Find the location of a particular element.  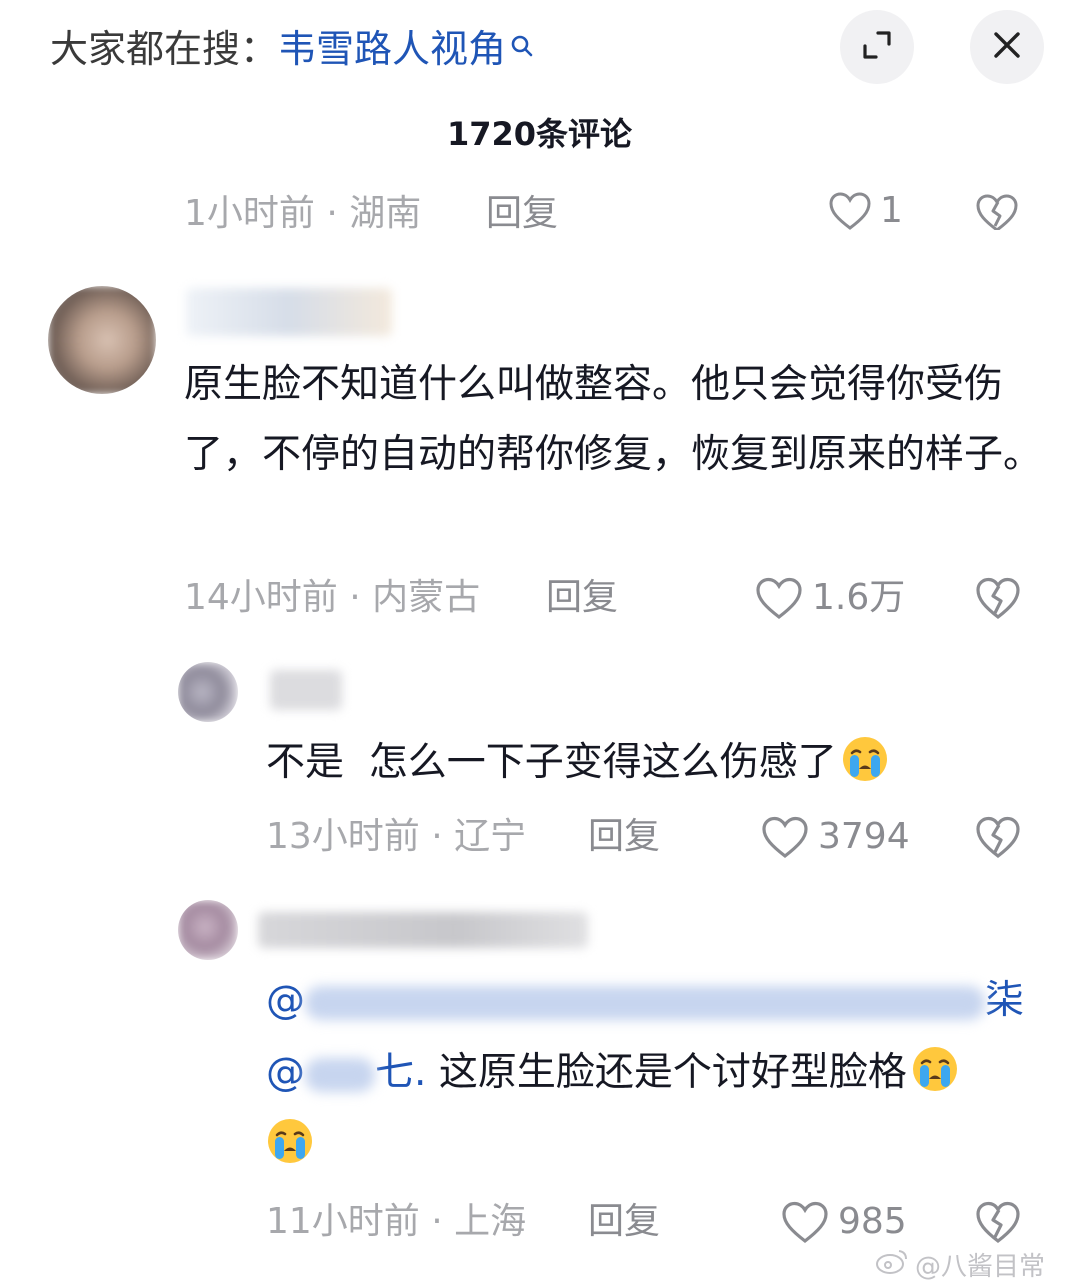

comment-meta: 14小时前 · 内蒙古 is located at coordinates (332, 597).